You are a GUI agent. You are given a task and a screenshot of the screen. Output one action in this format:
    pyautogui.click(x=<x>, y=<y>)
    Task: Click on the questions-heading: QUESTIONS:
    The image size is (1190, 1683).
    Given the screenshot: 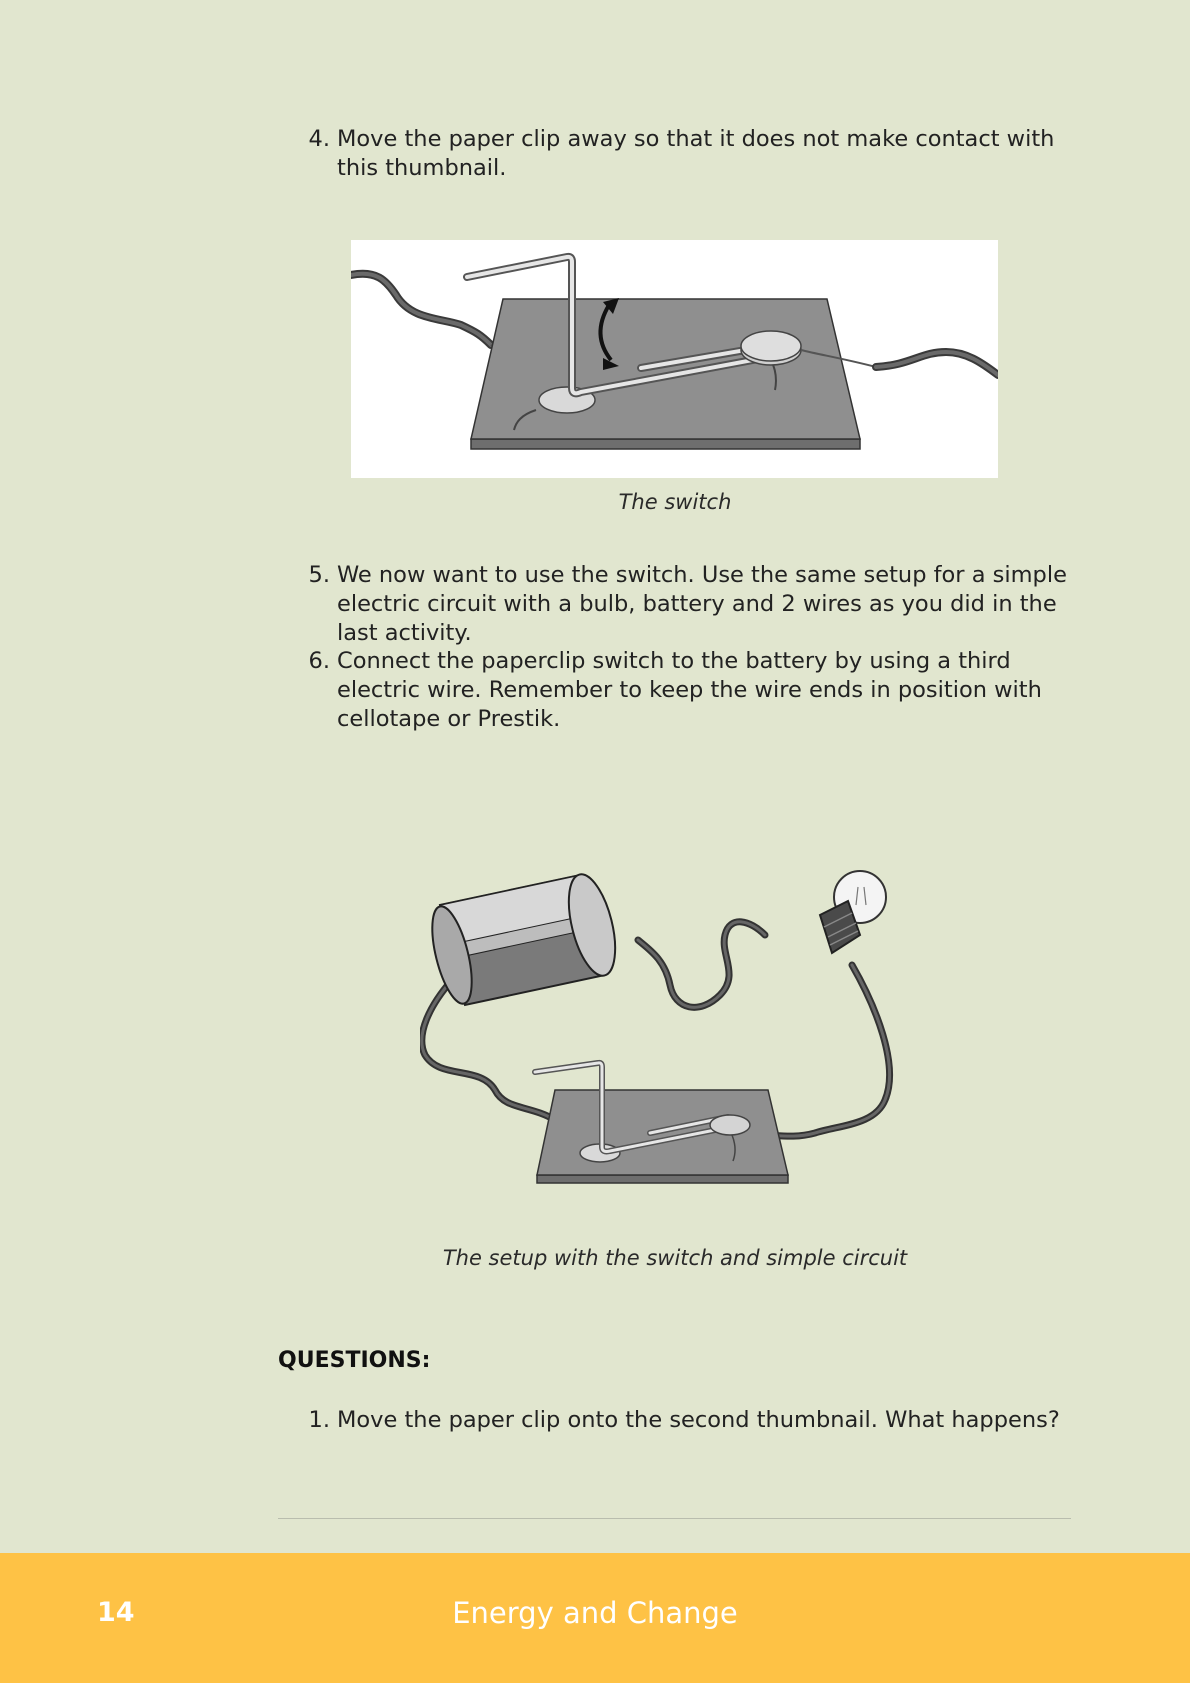 What is the action you would take?
    pyautogui.click(x=354, y=1360)
    